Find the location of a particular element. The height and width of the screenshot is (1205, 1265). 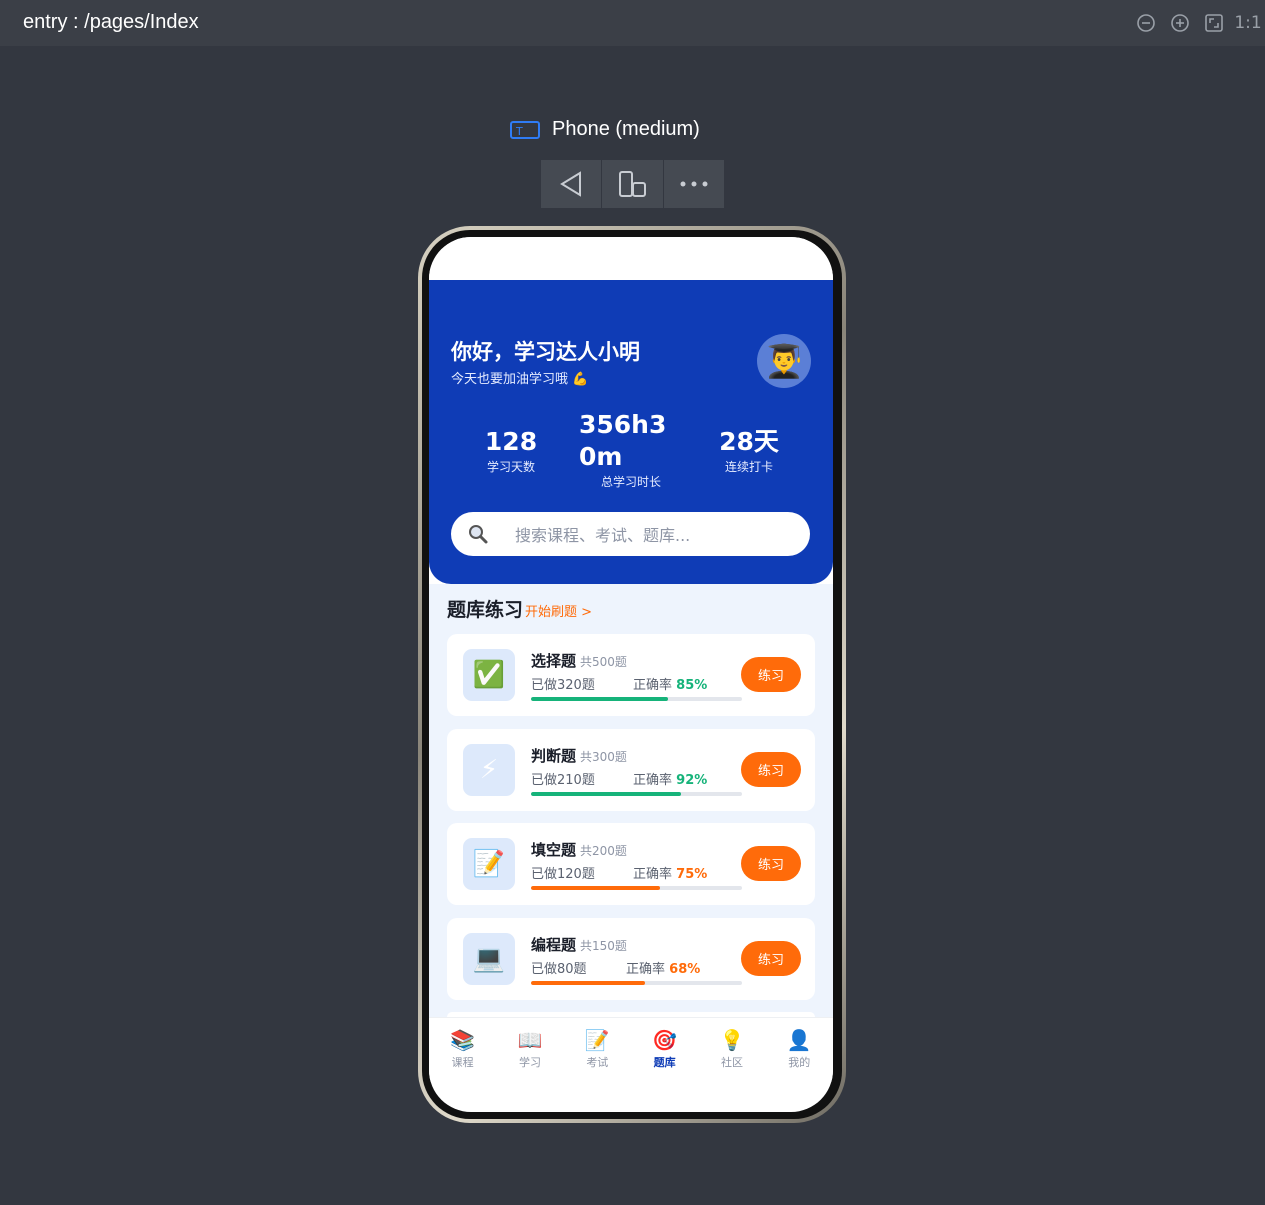

tab-label: 考试 is located at coordinates (597, 1062).